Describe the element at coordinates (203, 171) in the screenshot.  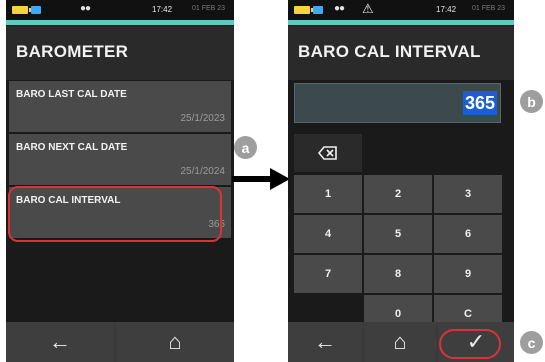
I see `row-value: 25/1/2024` at that location.